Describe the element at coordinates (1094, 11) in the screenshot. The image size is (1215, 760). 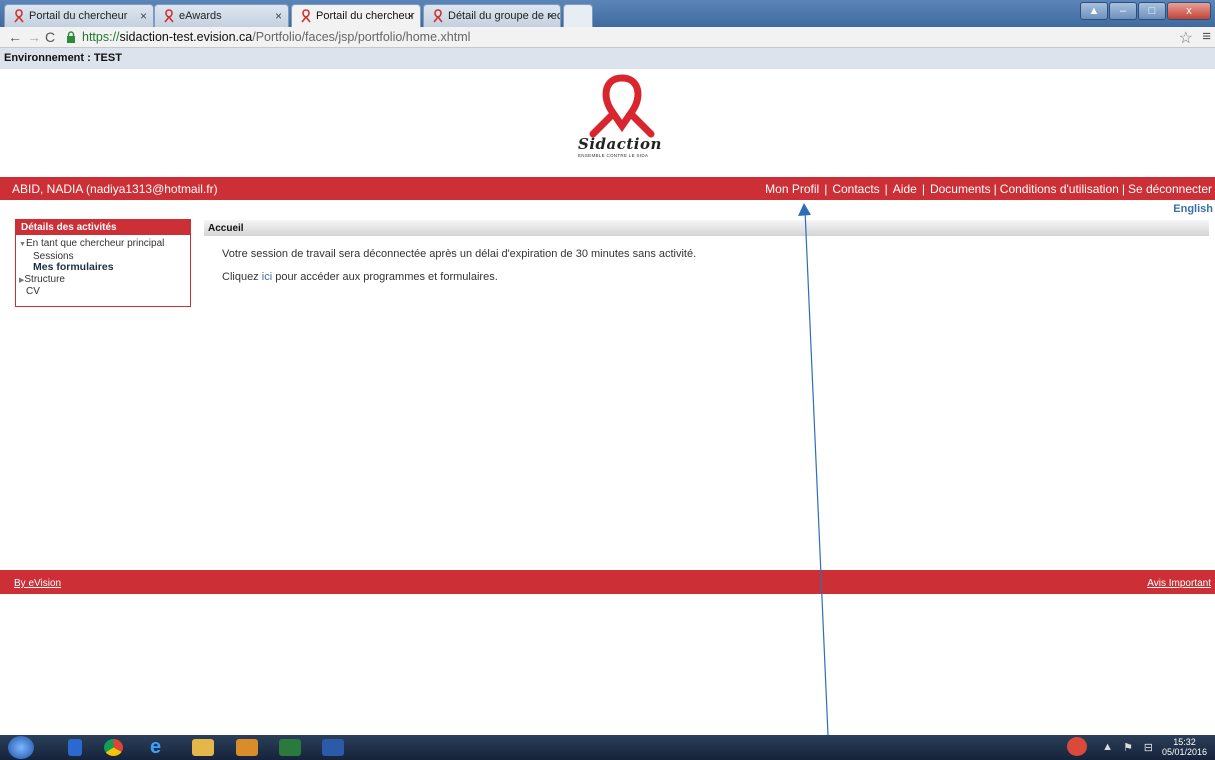
I see `window-switch-button: ▲` at that location.